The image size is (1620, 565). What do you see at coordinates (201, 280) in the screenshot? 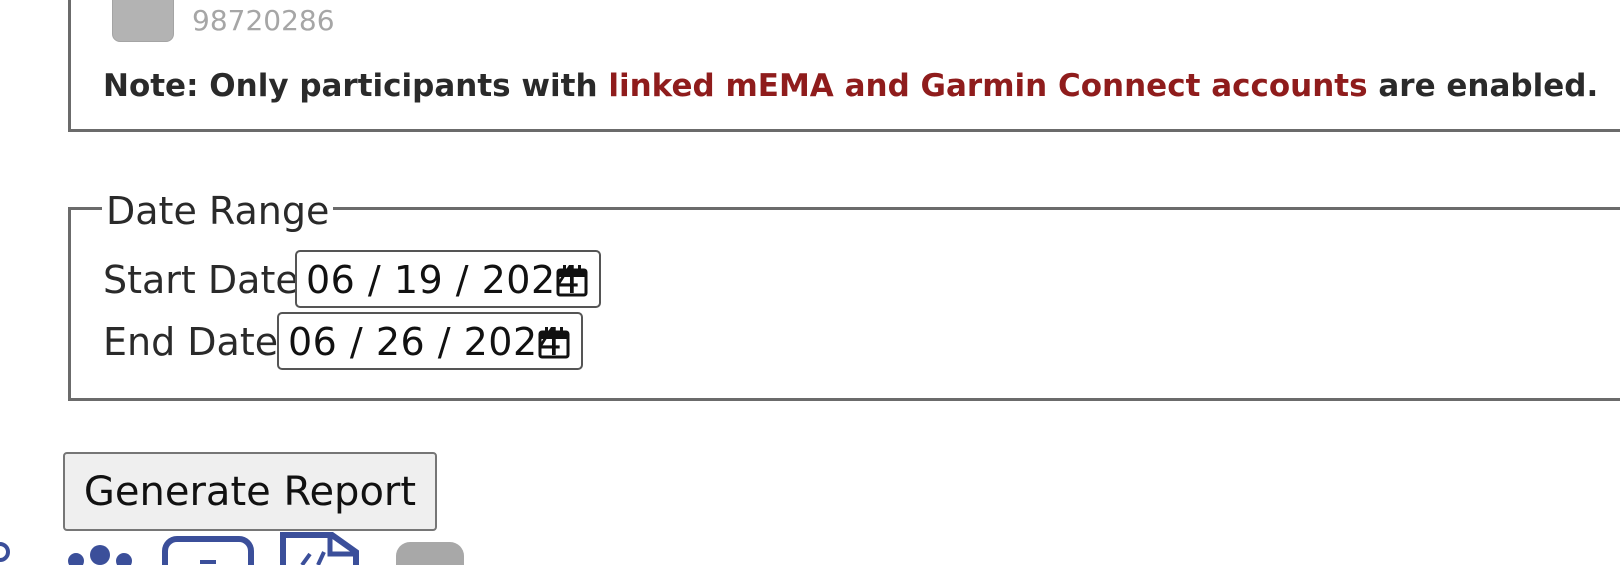
I see `start-date-label: Start Date` at bounding box center [201, 280].